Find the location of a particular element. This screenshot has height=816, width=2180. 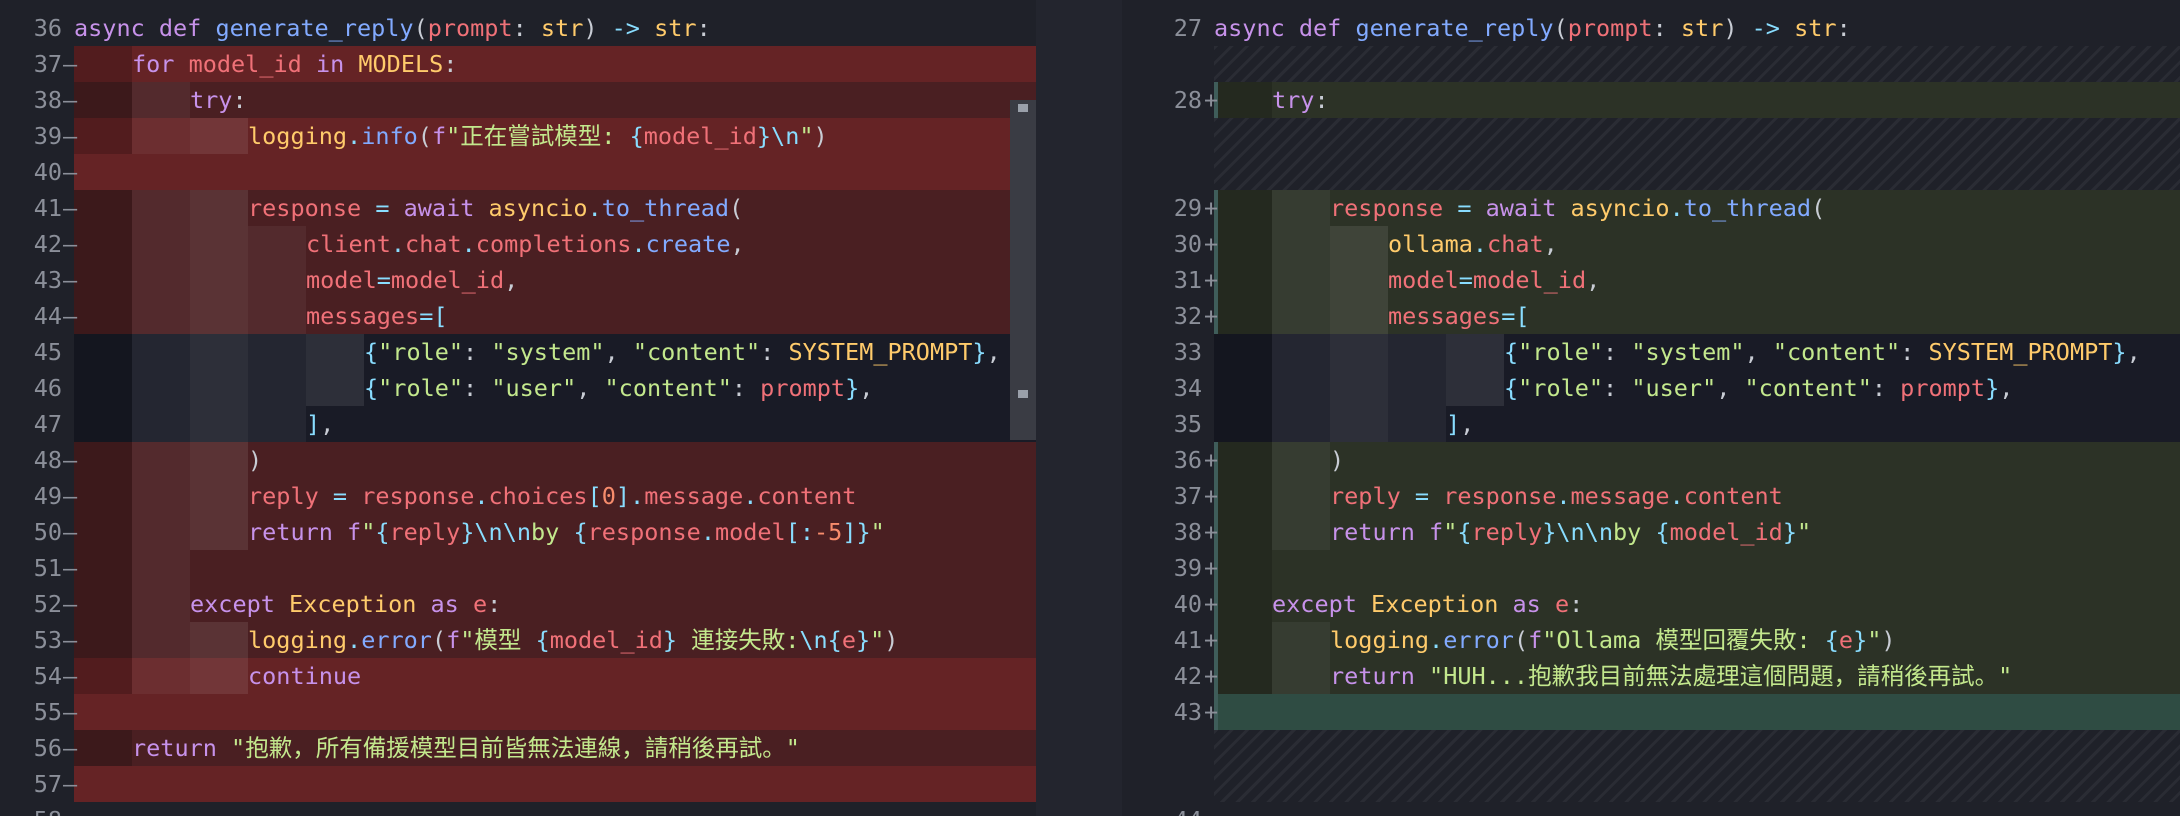

code-line: 35], is located at coordinates (1651, 424).